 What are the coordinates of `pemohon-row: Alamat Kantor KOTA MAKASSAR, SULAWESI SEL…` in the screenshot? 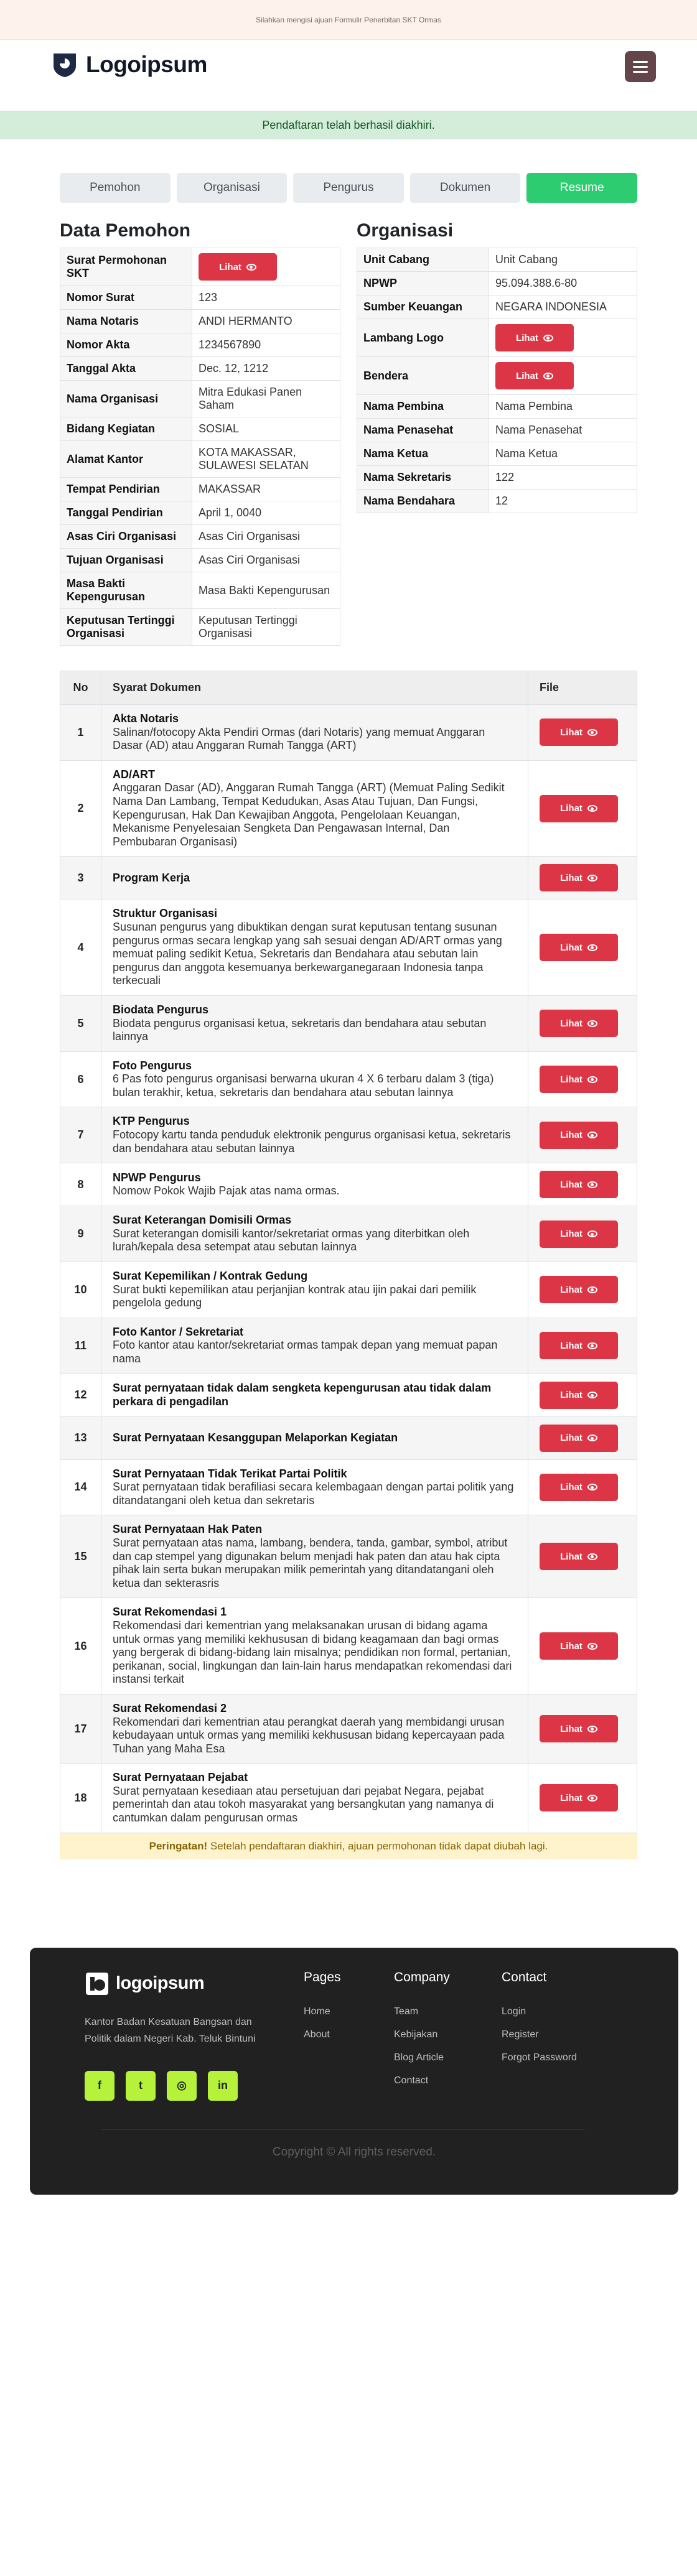 It's located at (200, 459).